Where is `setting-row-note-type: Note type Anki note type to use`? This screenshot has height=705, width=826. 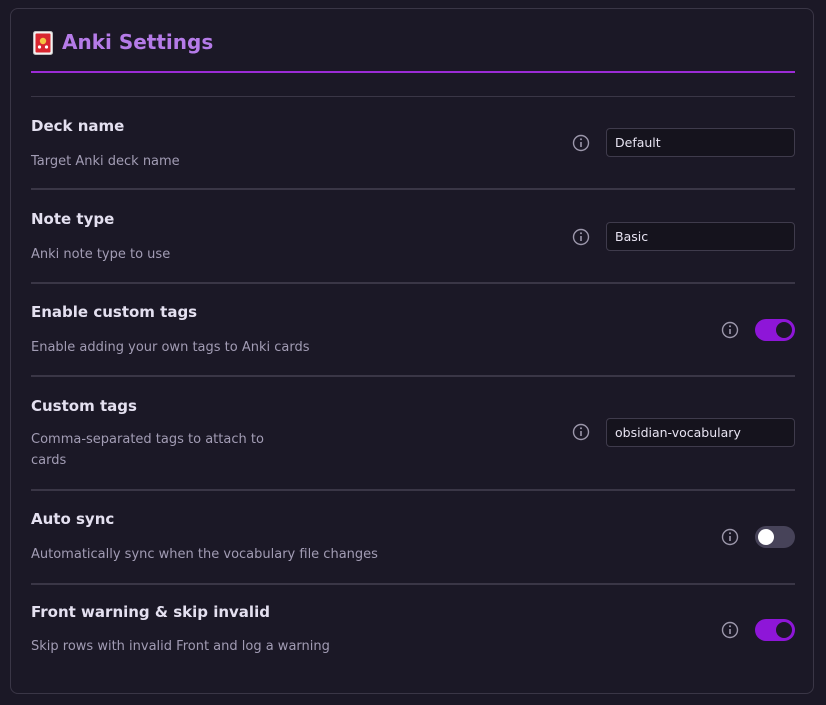
setting-row-note-type: Note type Anki note type to use is located at coordinates (413, 237).